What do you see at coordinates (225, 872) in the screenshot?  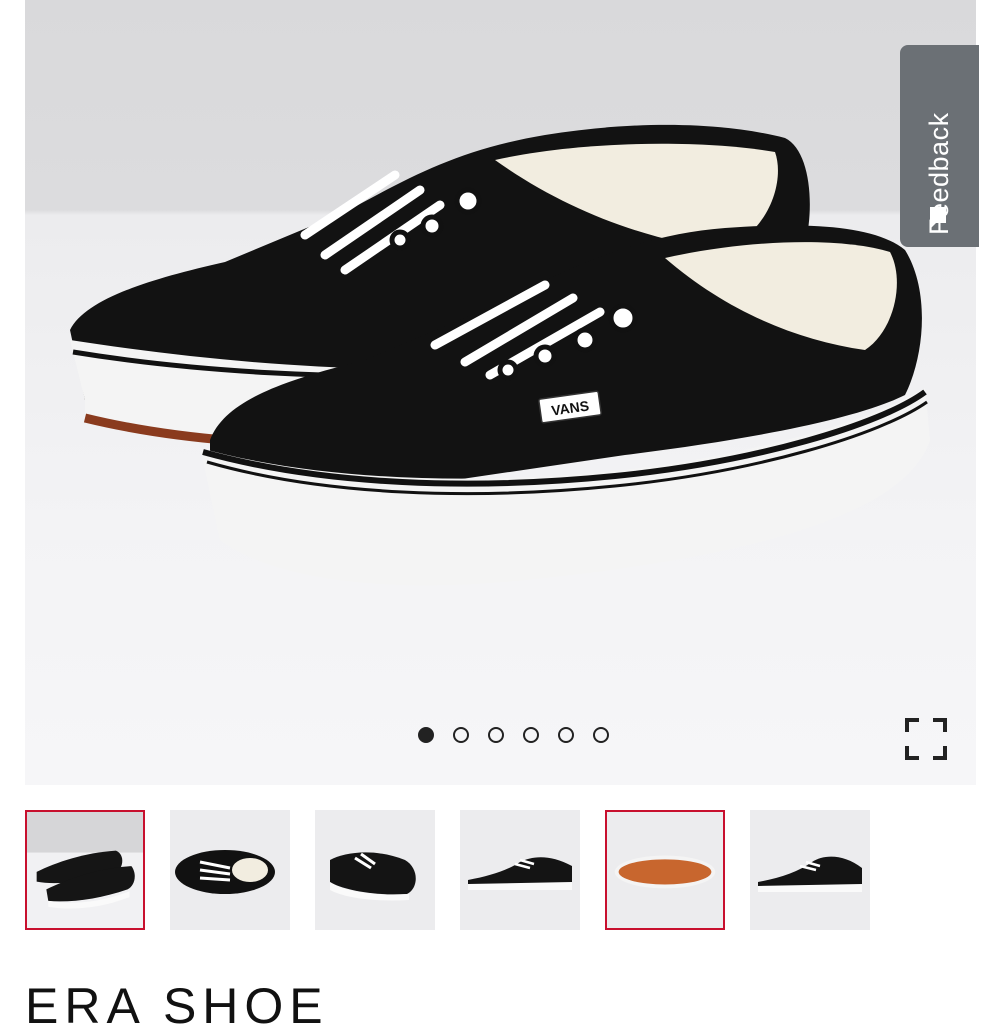 I see `shoe-top-thumb-icon` at bounding box center [225, 872].